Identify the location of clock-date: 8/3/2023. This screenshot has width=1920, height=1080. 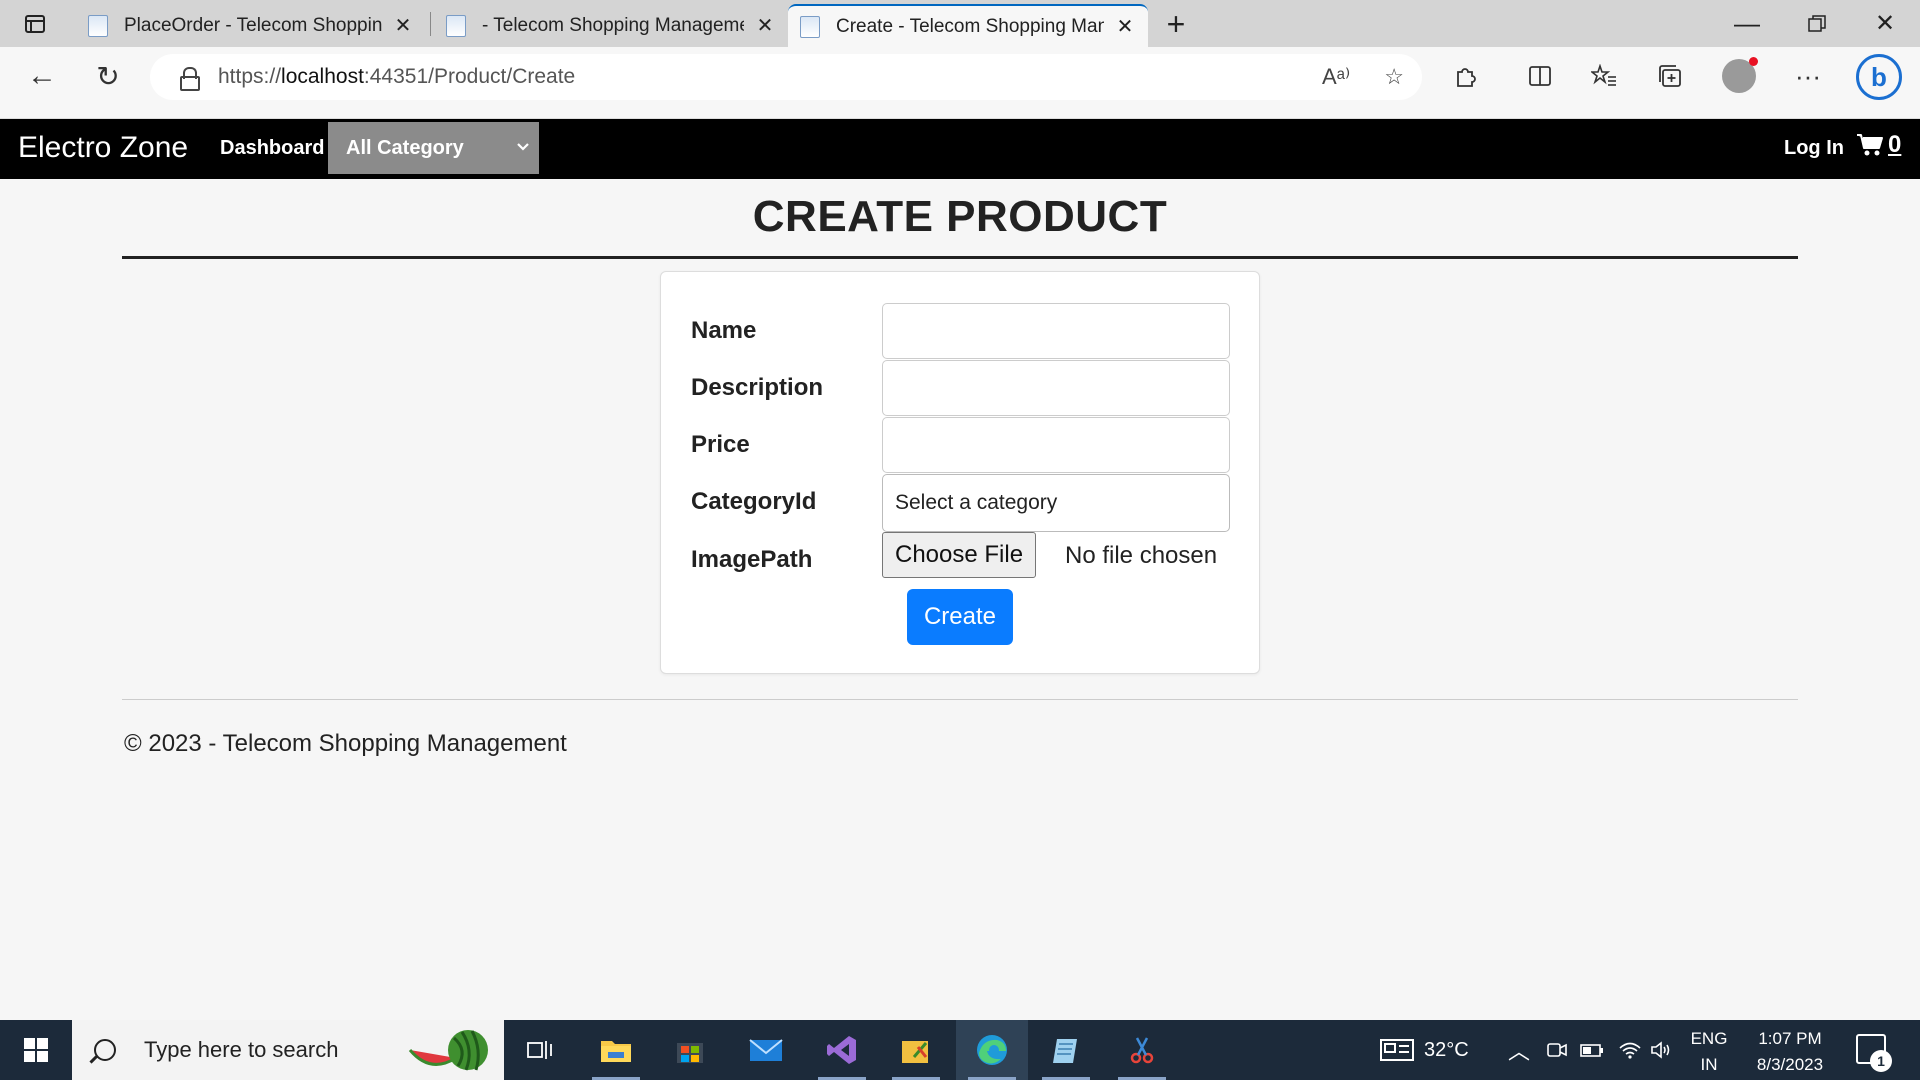
(1790, 1064).